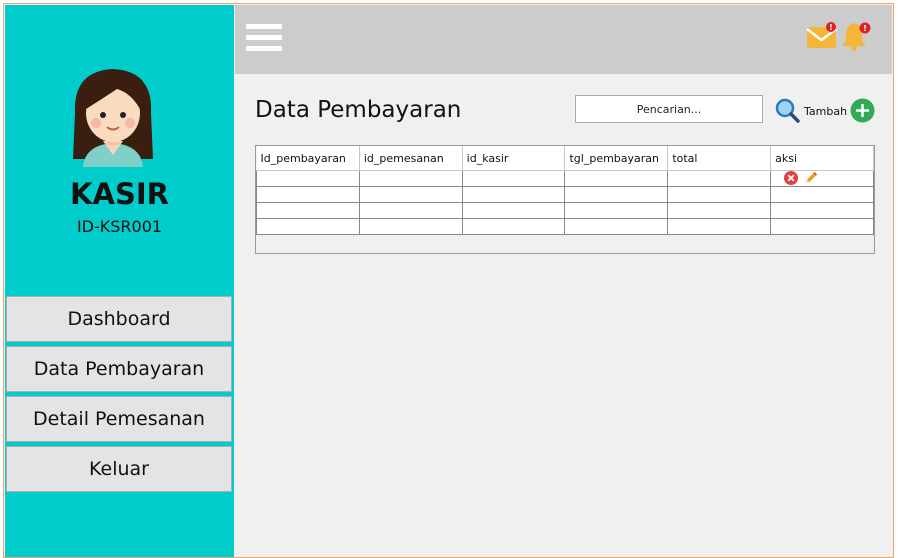  Describe the element at coordinates (616, 158) in the screenshot. I see `column-header: tgl_pembayaran` at that location.